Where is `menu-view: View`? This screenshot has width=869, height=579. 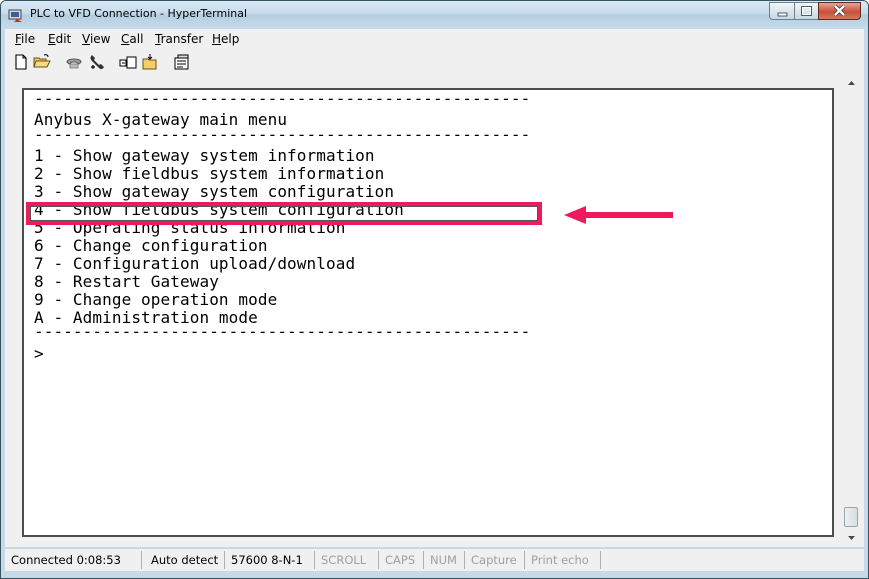 menu-view: View is located at coordinates (96, 39).